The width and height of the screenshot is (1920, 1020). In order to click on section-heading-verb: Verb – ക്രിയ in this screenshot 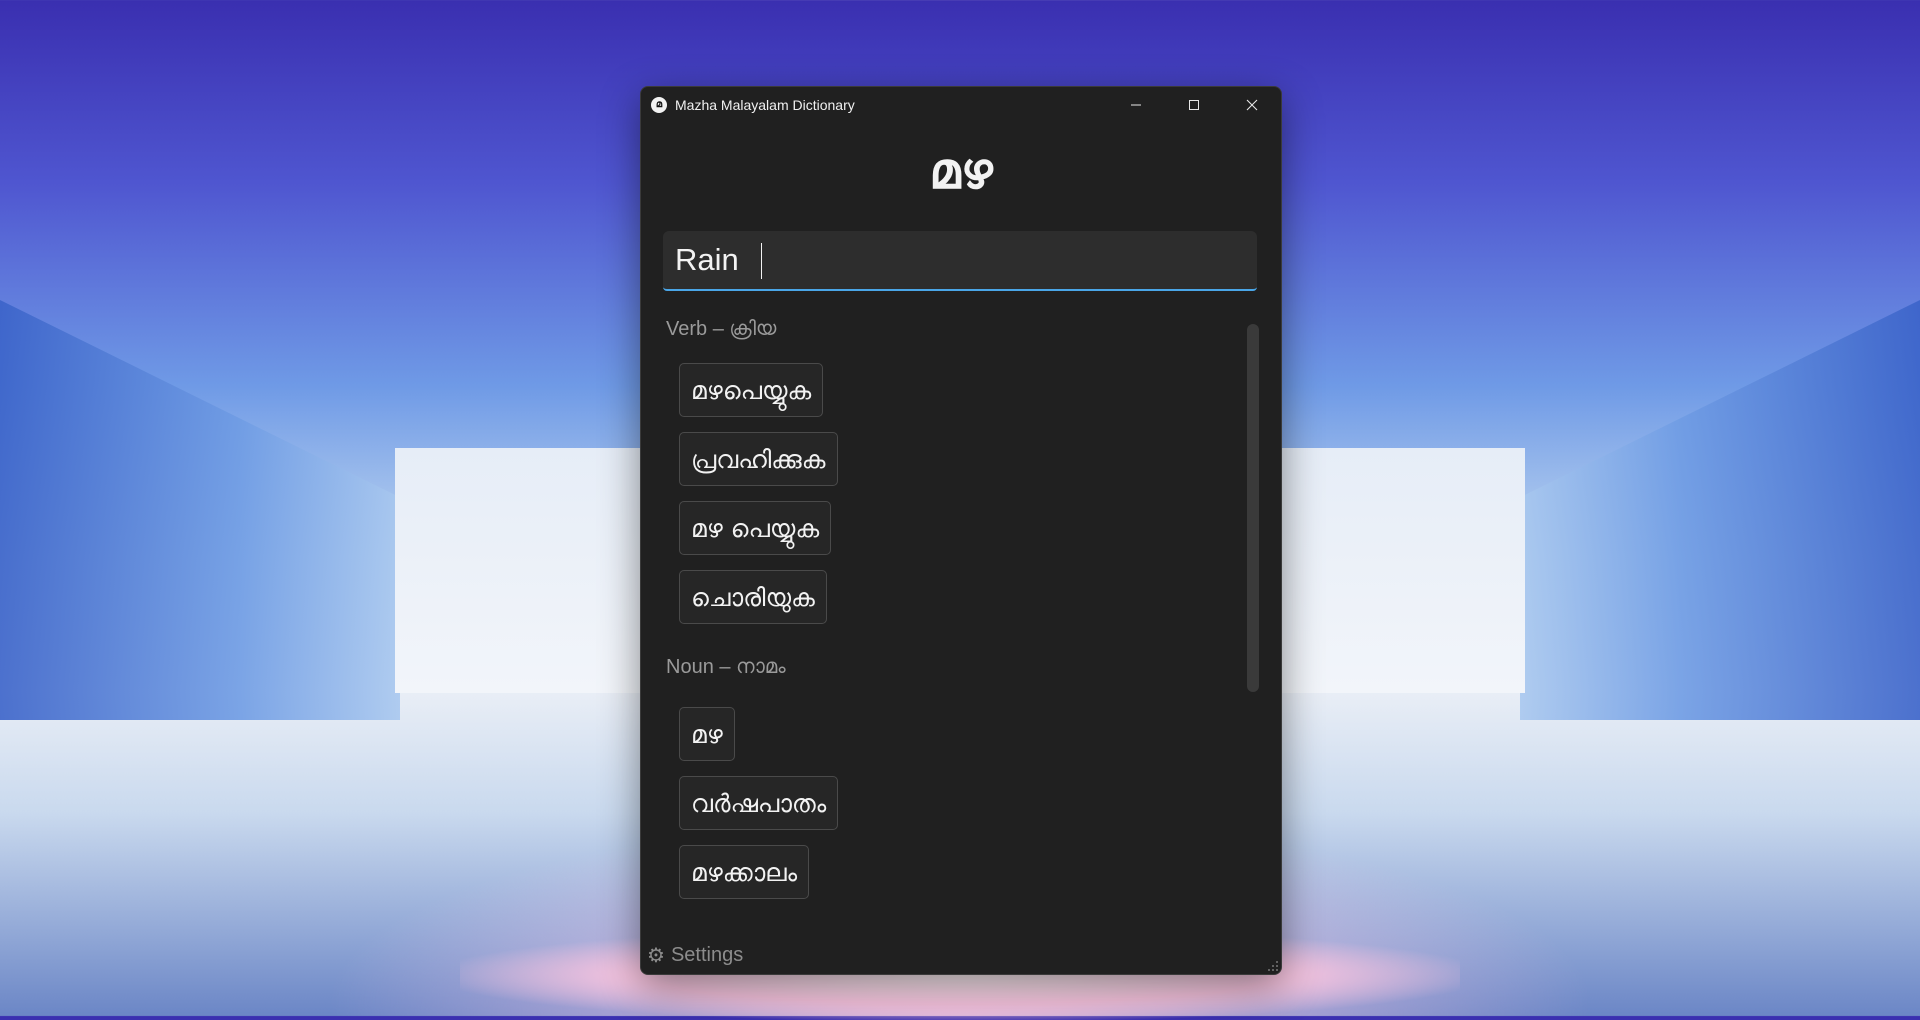, I will do `click(721, 329)`.